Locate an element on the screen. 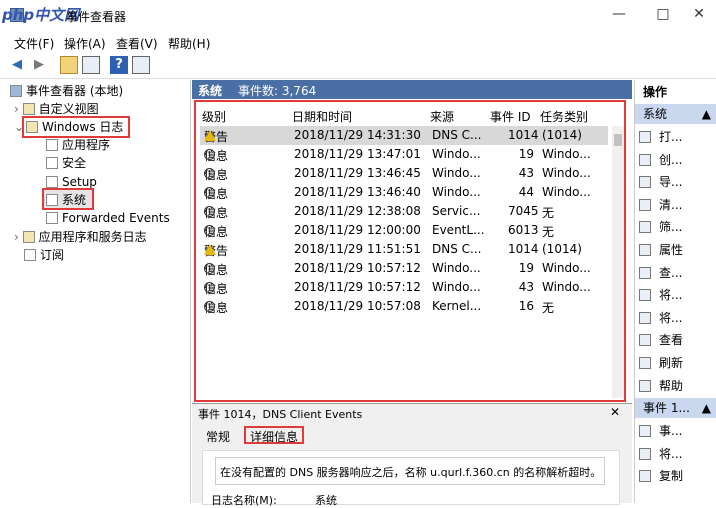  action-label: 查看 is located at coordinates (671, 340).